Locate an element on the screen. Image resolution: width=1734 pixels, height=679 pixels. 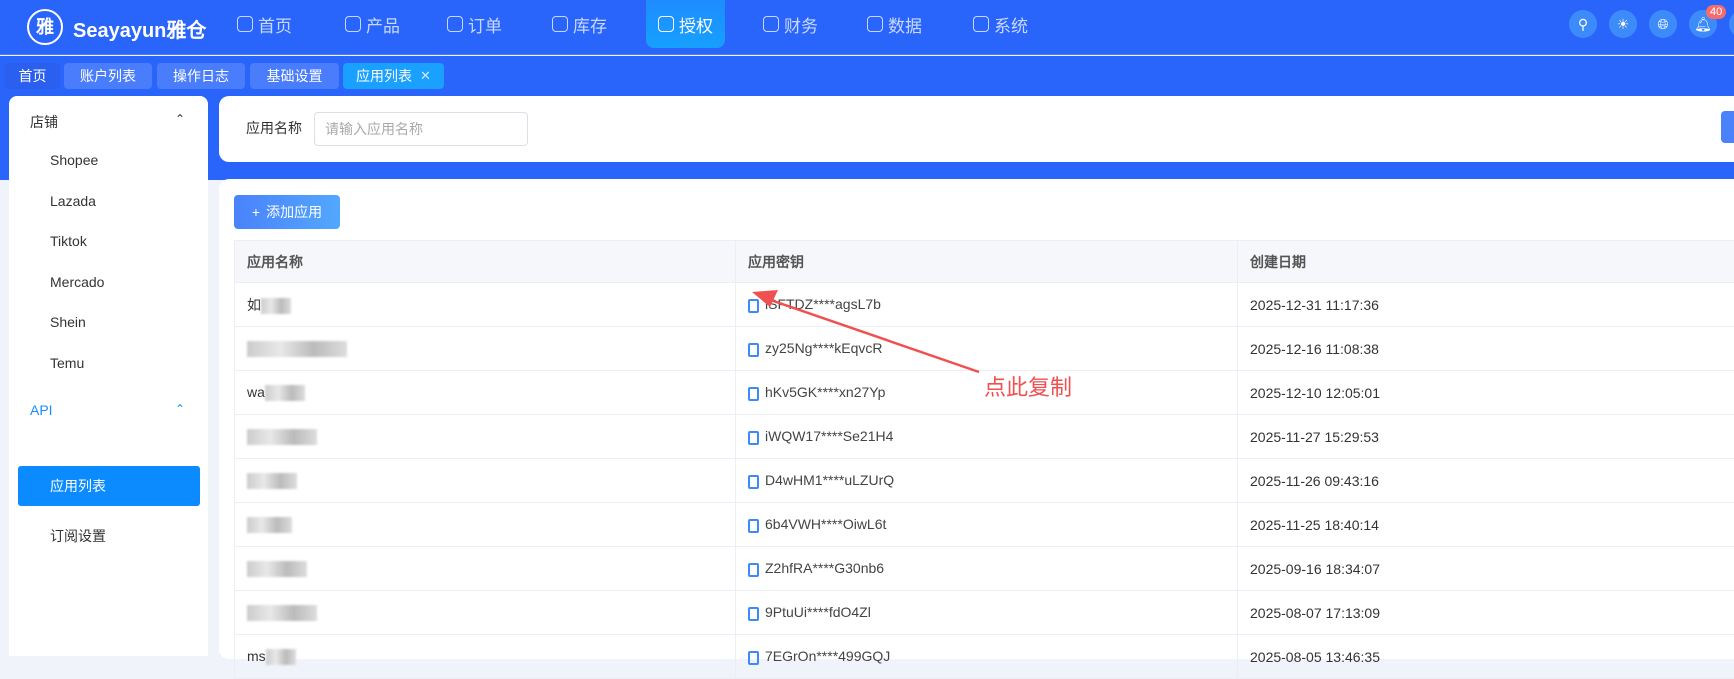
annotation-text: 点此复制 is located at coordinates (1028, 386).